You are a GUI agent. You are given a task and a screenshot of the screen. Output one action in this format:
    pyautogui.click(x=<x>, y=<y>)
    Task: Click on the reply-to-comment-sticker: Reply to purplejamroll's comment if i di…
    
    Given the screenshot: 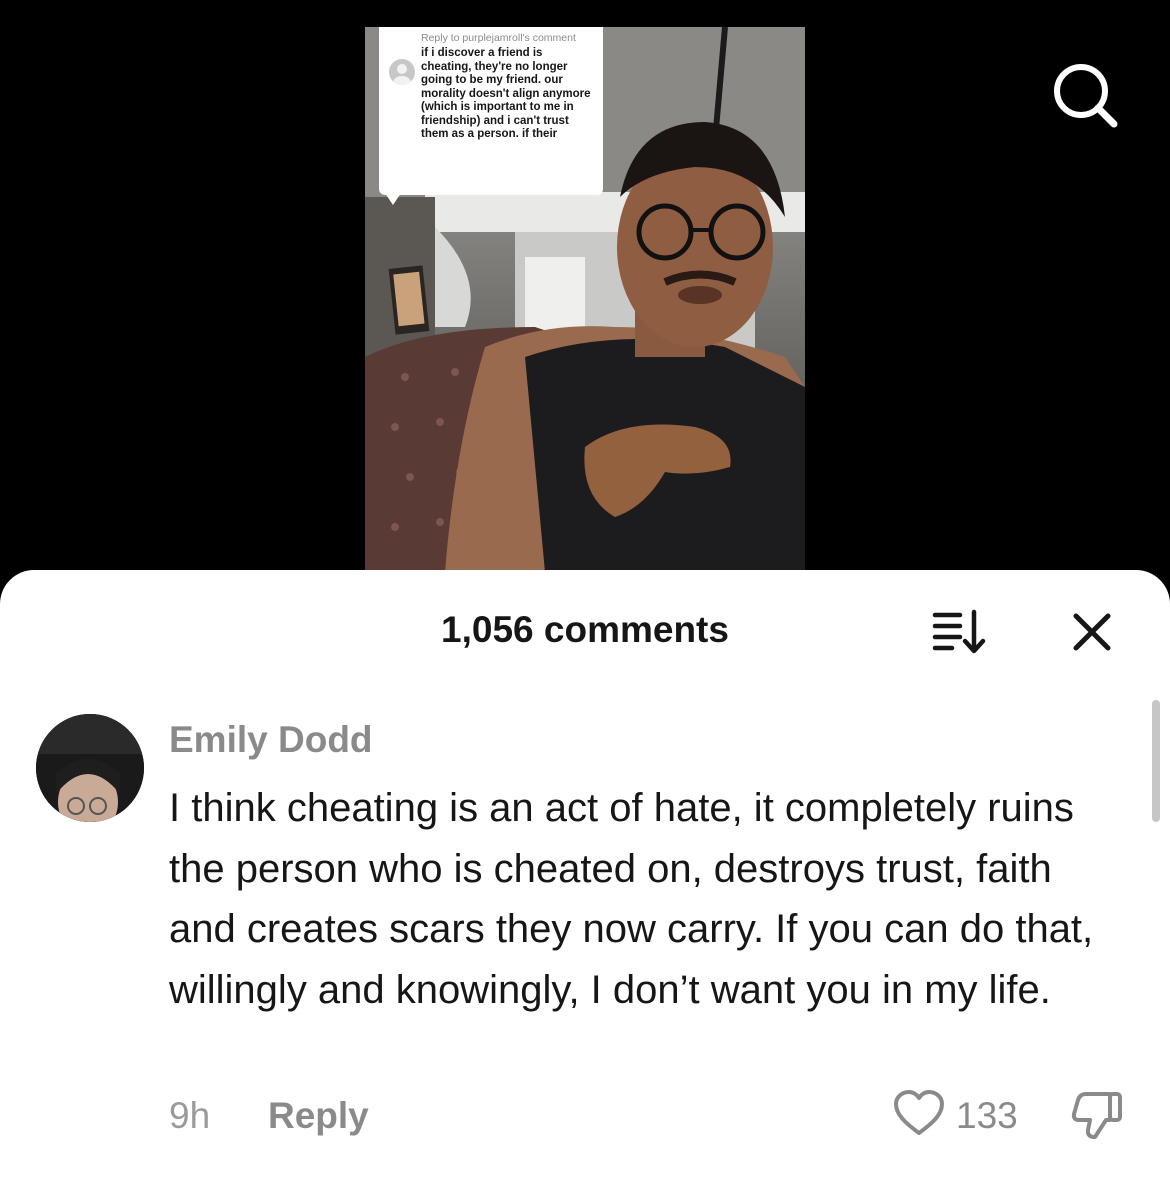 What is the action you would take?
    pyautogui.click(x=491, y=116)
    